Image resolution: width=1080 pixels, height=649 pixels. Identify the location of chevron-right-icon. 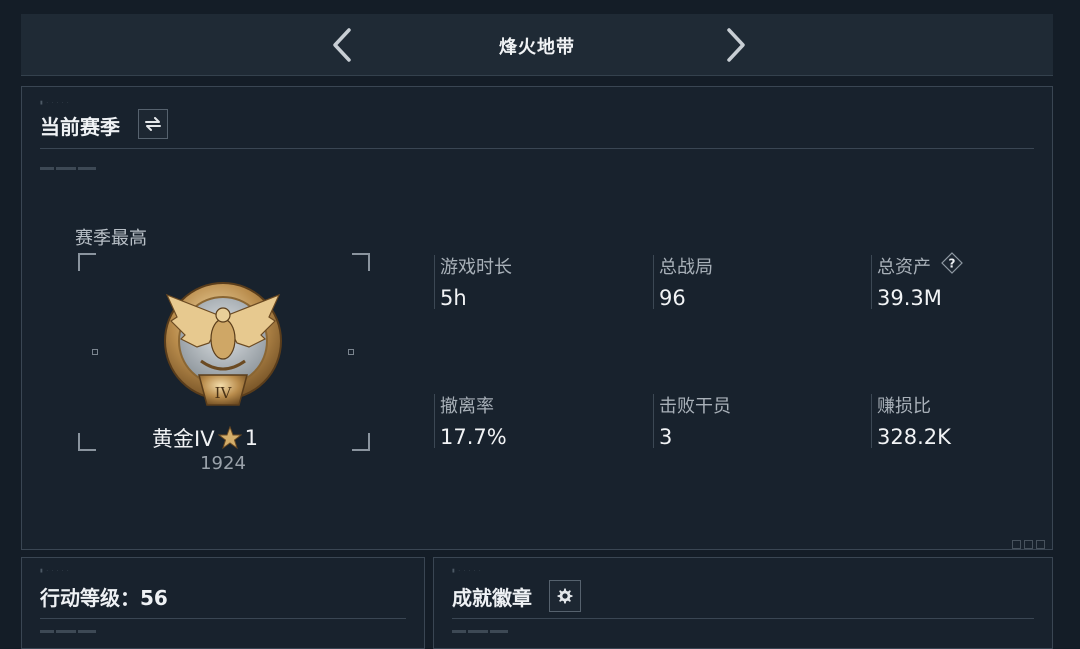
(735, 45).